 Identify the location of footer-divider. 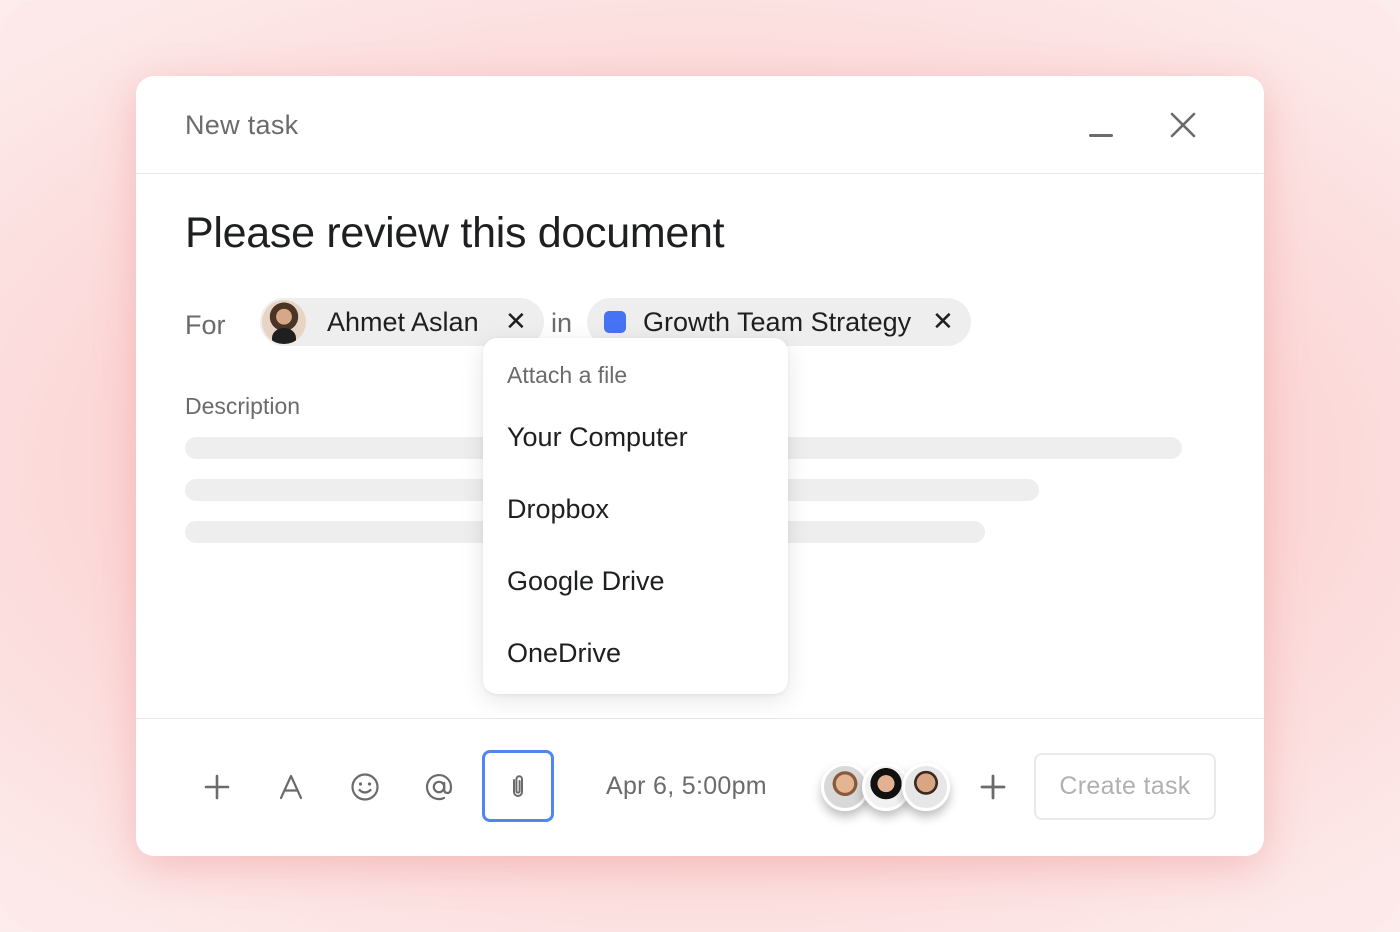
(700, 718).